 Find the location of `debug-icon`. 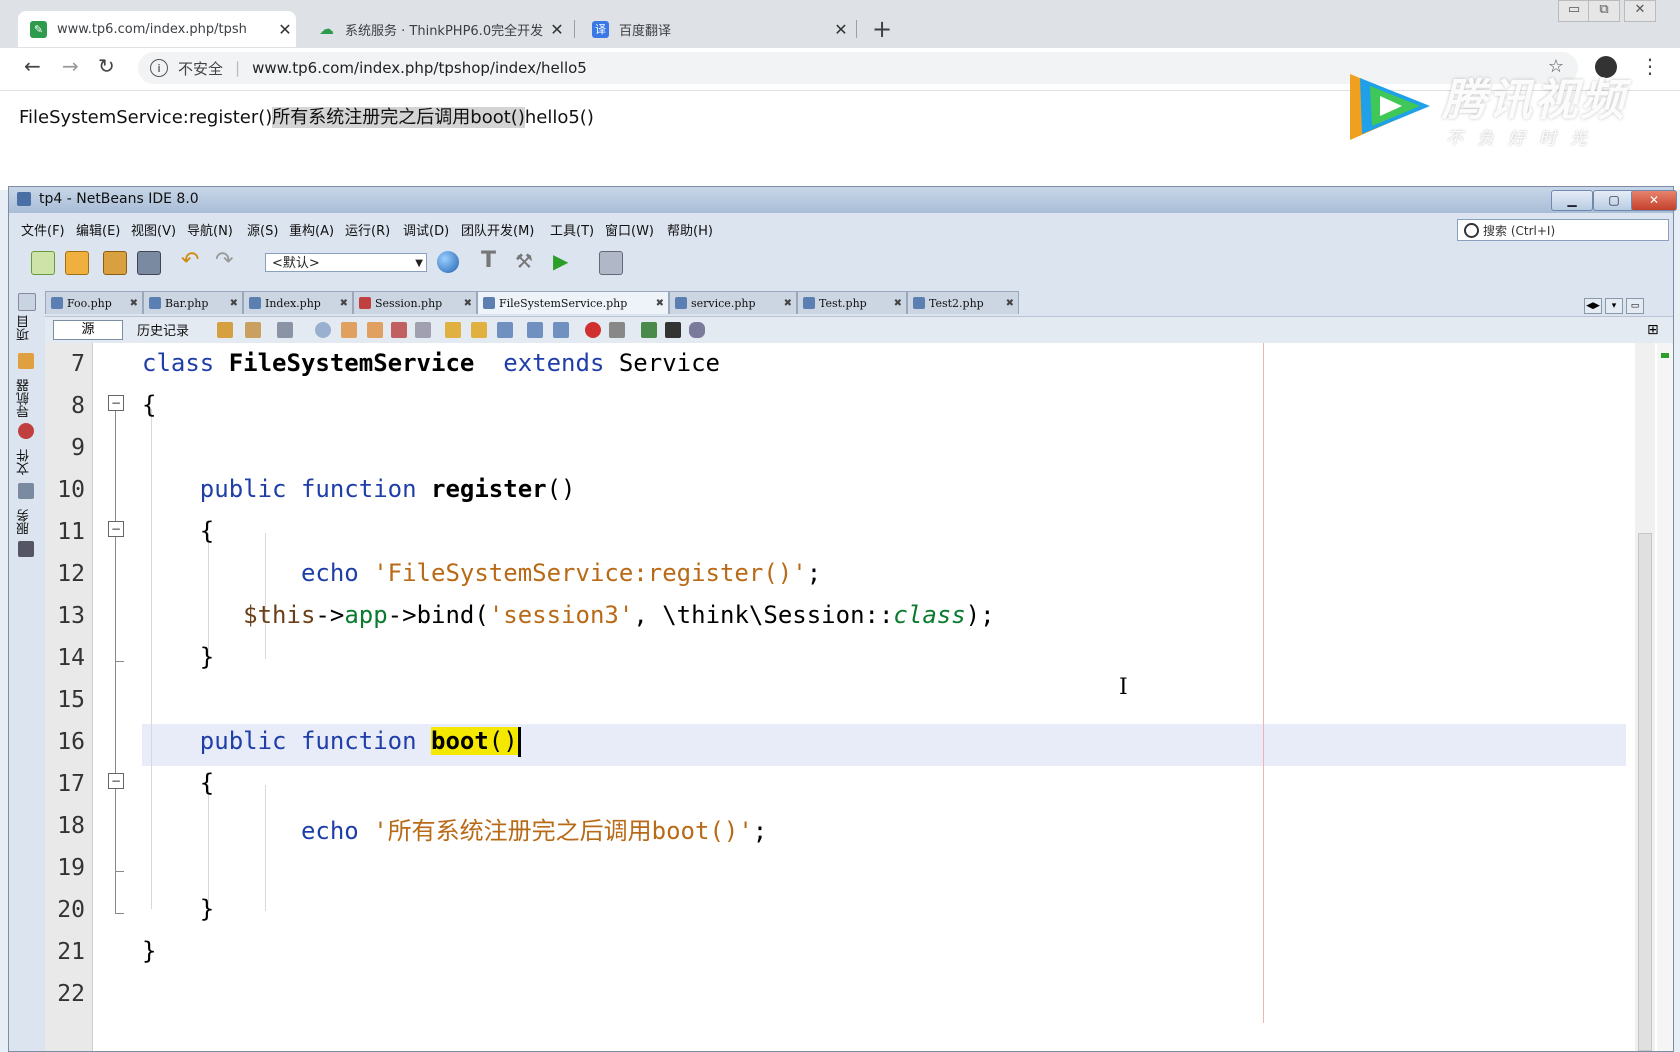

debug-icon is located at coordinates (611, 263).